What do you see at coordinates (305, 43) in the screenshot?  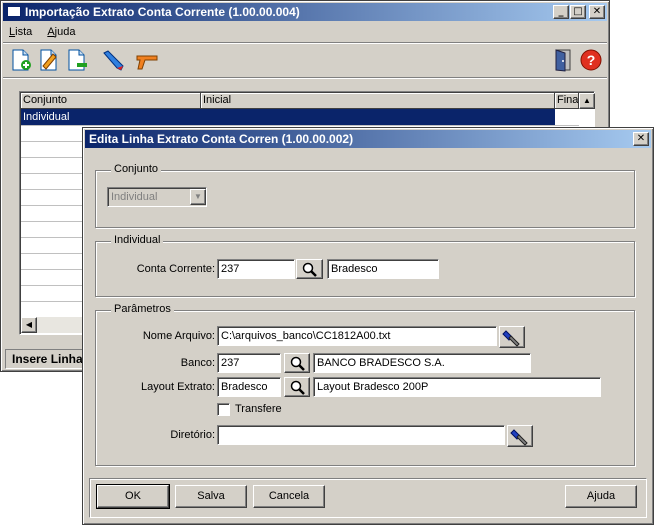 I see `toolbar-separator` at bounding box center [305, 43].